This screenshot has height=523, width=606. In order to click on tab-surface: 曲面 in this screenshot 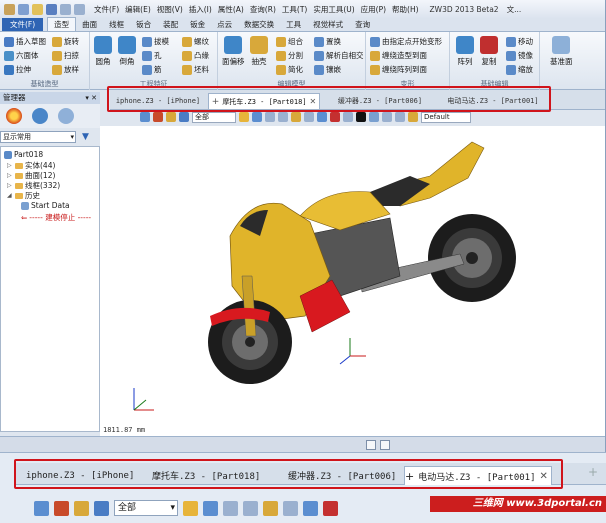, I will do `click(89, 24)`.